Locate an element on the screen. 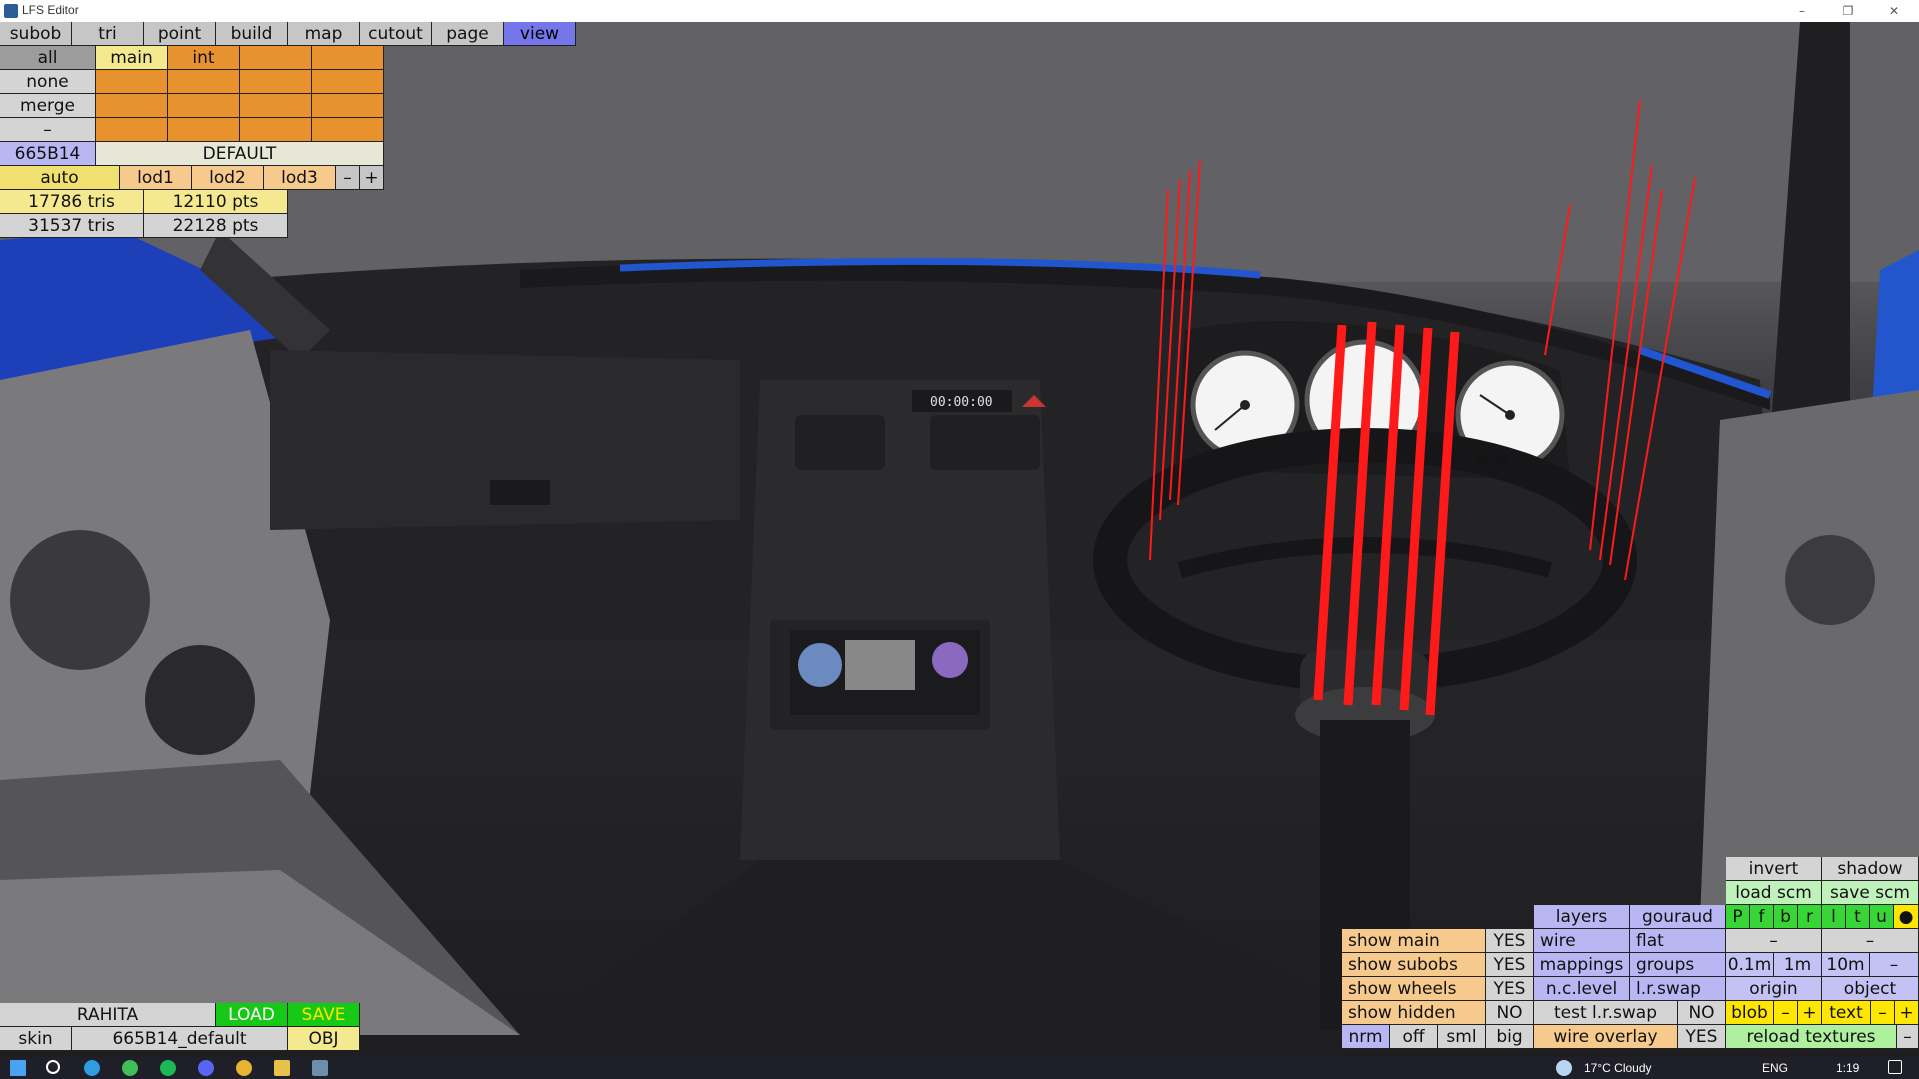 The width and height of the screenshot is (1919, 1079). skin-name-field: RAHITA is located at coordinates (108, 1015).